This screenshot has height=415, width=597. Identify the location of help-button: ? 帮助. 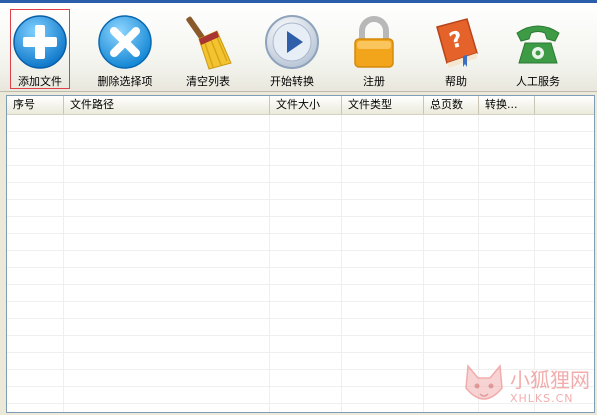
(456, 49).